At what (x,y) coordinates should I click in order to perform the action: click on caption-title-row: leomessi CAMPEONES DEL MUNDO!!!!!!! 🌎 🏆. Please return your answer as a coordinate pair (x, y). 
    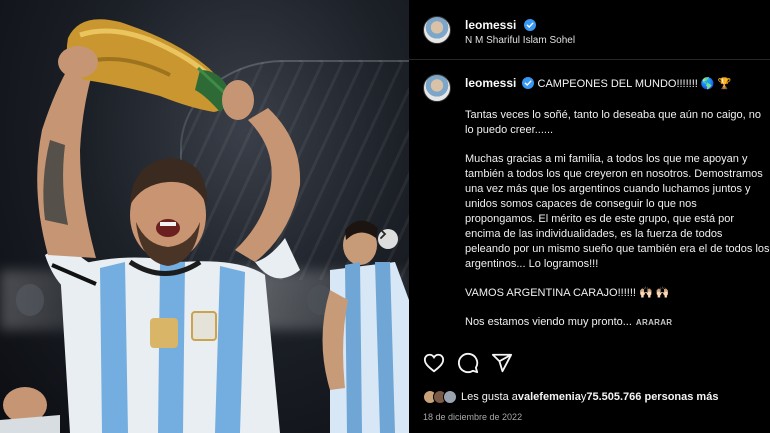
    Looking at the image, I should click on (598, 83).